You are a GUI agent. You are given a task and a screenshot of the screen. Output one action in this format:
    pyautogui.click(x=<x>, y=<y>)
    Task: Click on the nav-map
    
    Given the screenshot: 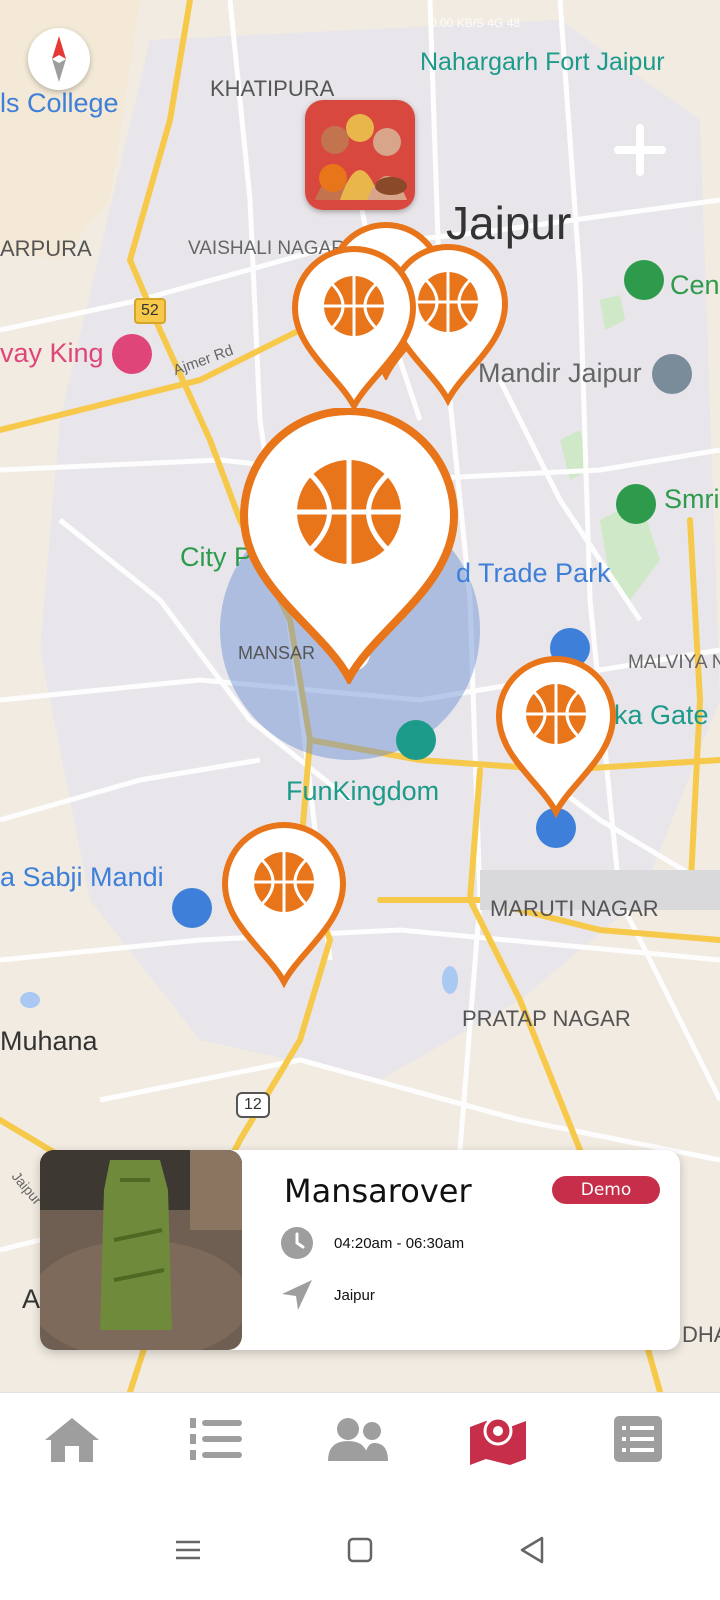 What is the action you would take?
    pyautogui.click(x=498, y=1439)
    